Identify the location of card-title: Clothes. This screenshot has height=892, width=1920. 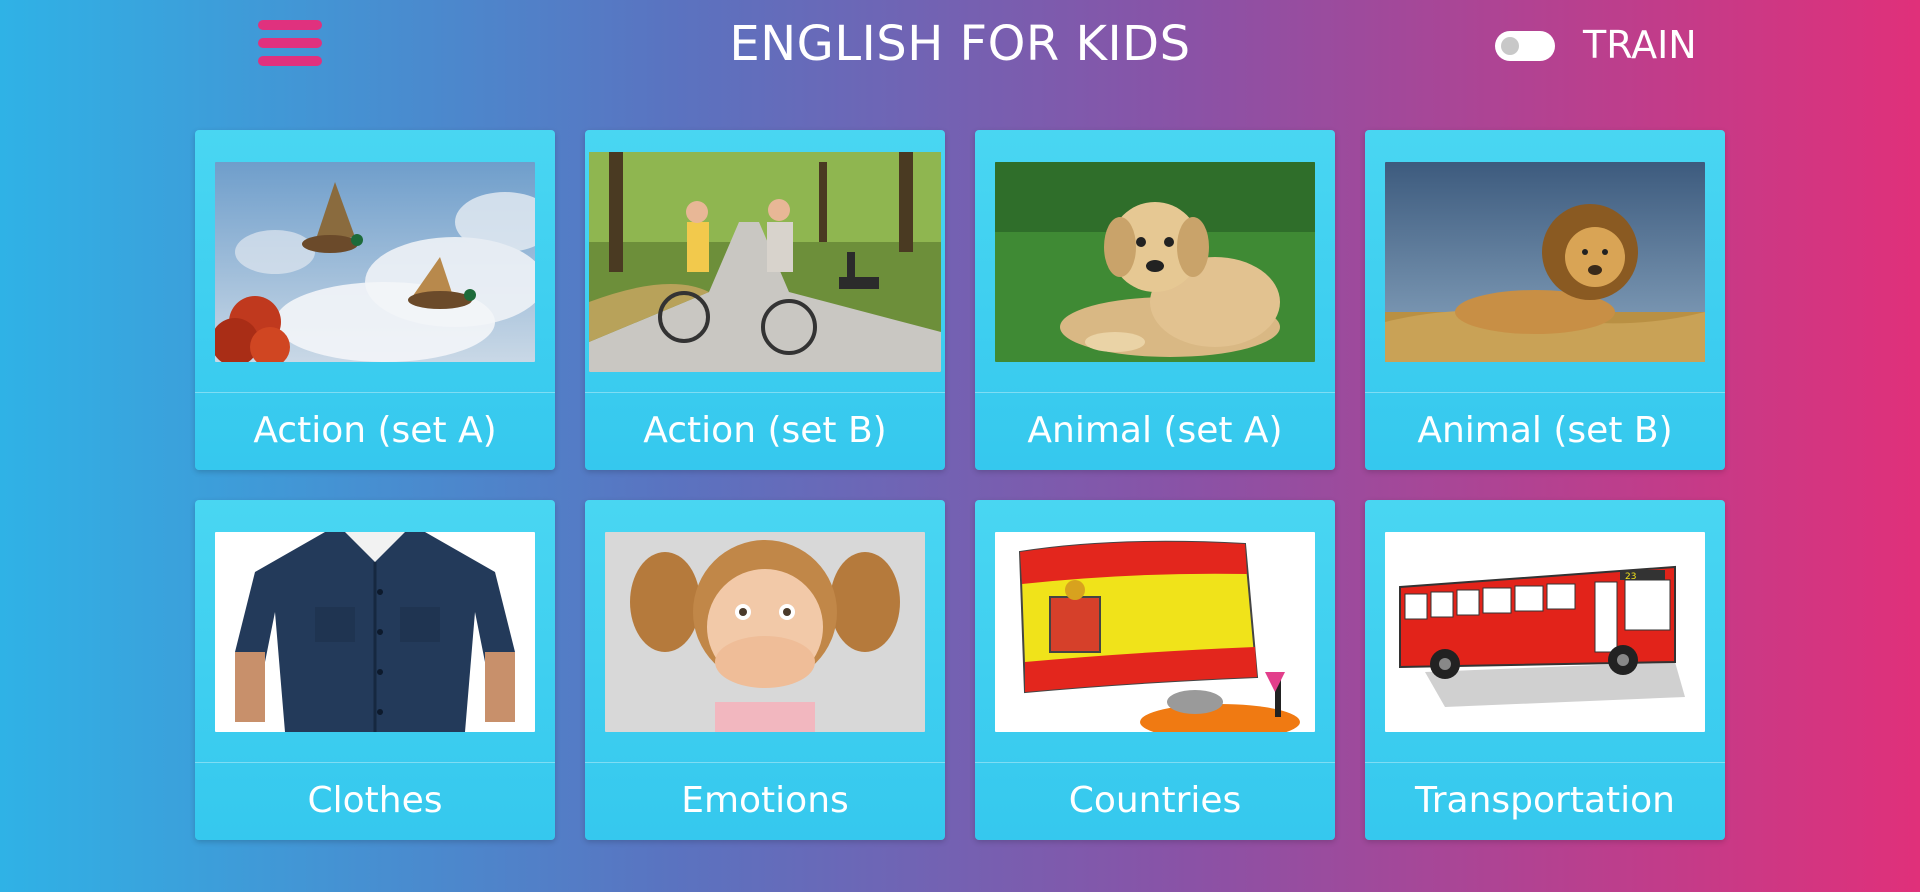
(375, 800).